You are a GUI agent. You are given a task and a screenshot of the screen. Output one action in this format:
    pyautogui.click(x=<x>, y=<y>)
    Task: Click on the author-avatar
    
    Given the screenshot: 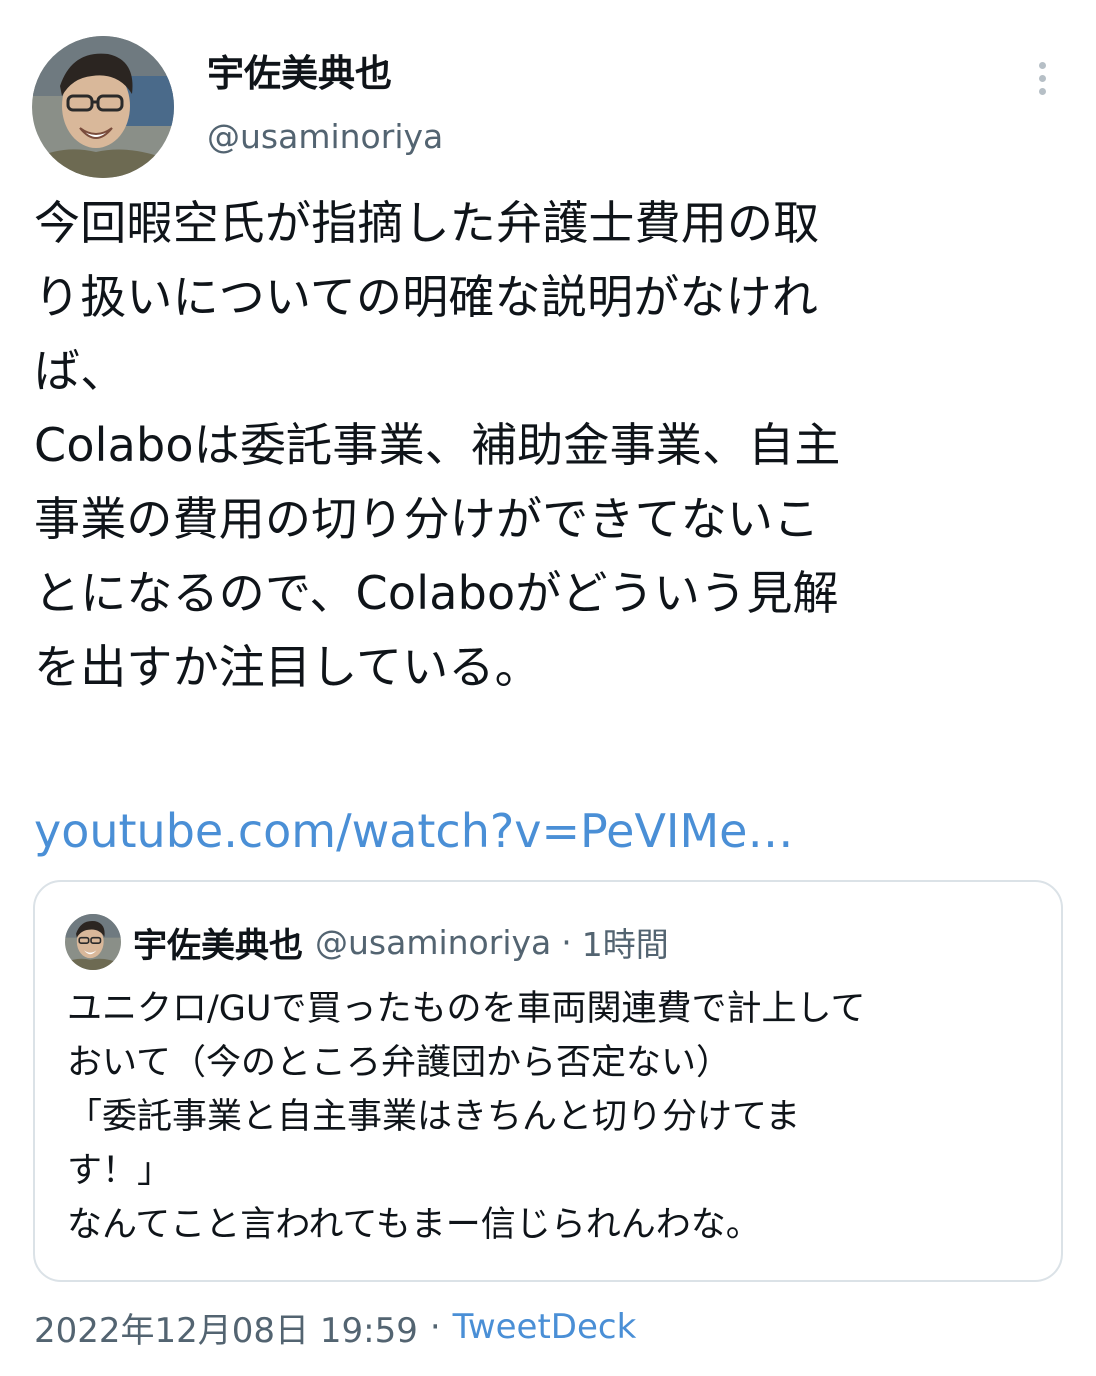 What is the action you would take?
    pyautogui.click(x=103, y=107)
    